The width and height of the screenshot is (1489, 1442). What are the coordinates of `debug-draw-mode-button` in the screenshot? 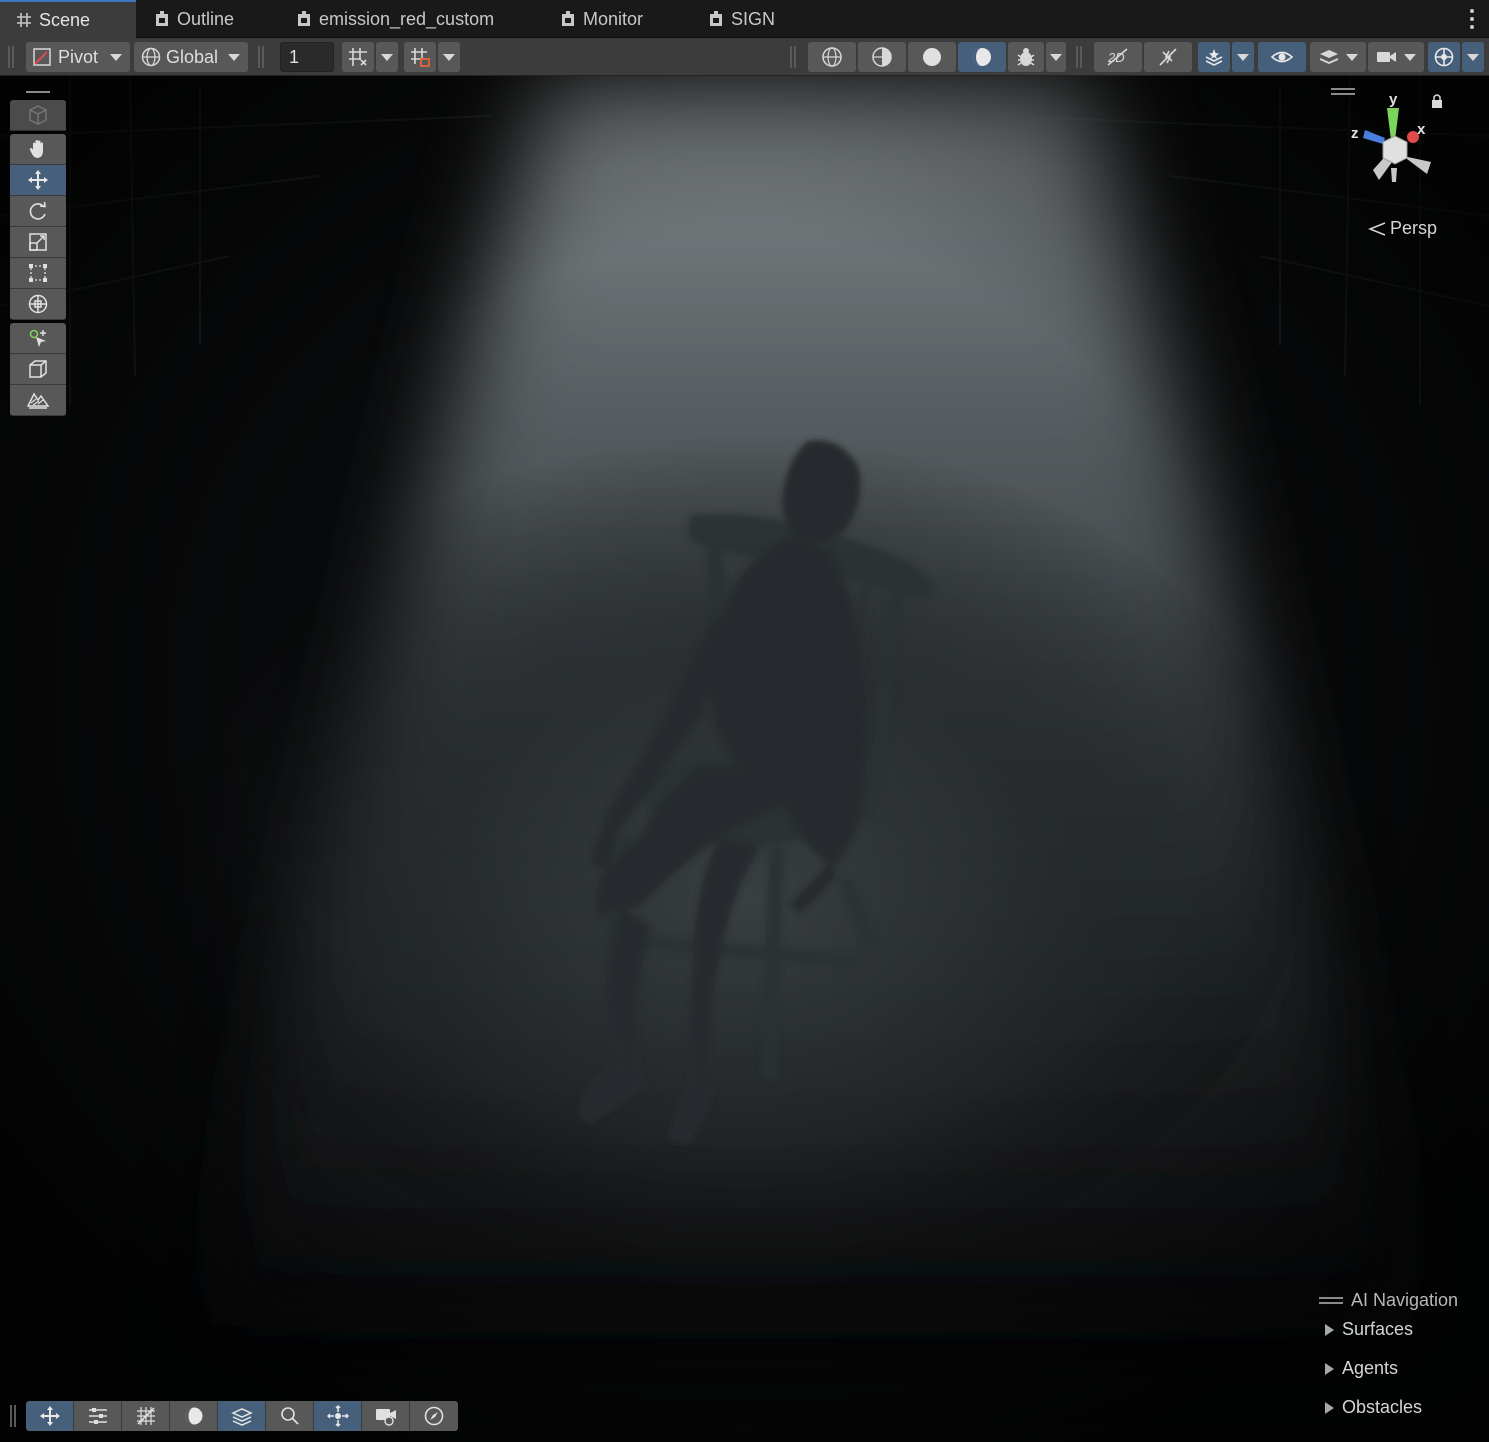 It's located at (1026, 57).